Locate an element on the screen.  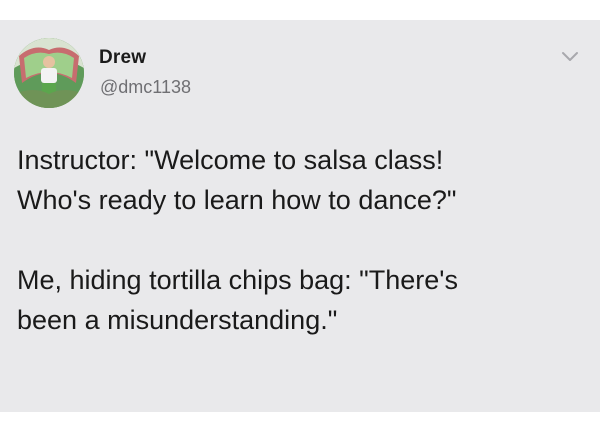
user-avatar-icon is located at coordinates (49, 73).